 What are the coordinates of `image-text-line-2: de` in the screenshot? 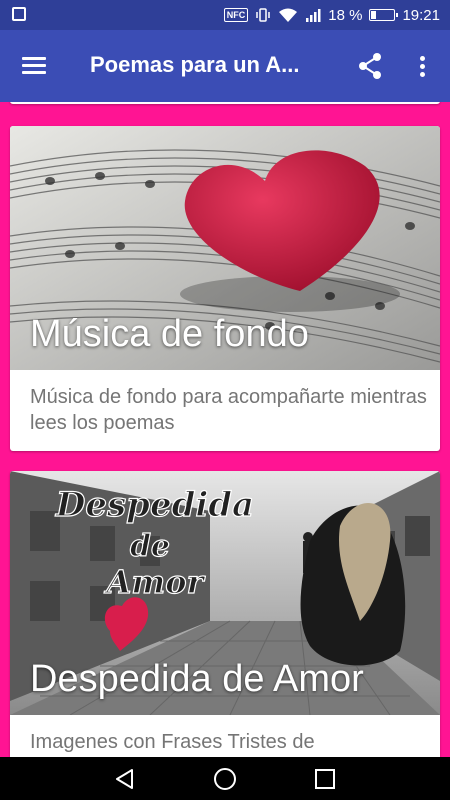 It's located at (150, 546).